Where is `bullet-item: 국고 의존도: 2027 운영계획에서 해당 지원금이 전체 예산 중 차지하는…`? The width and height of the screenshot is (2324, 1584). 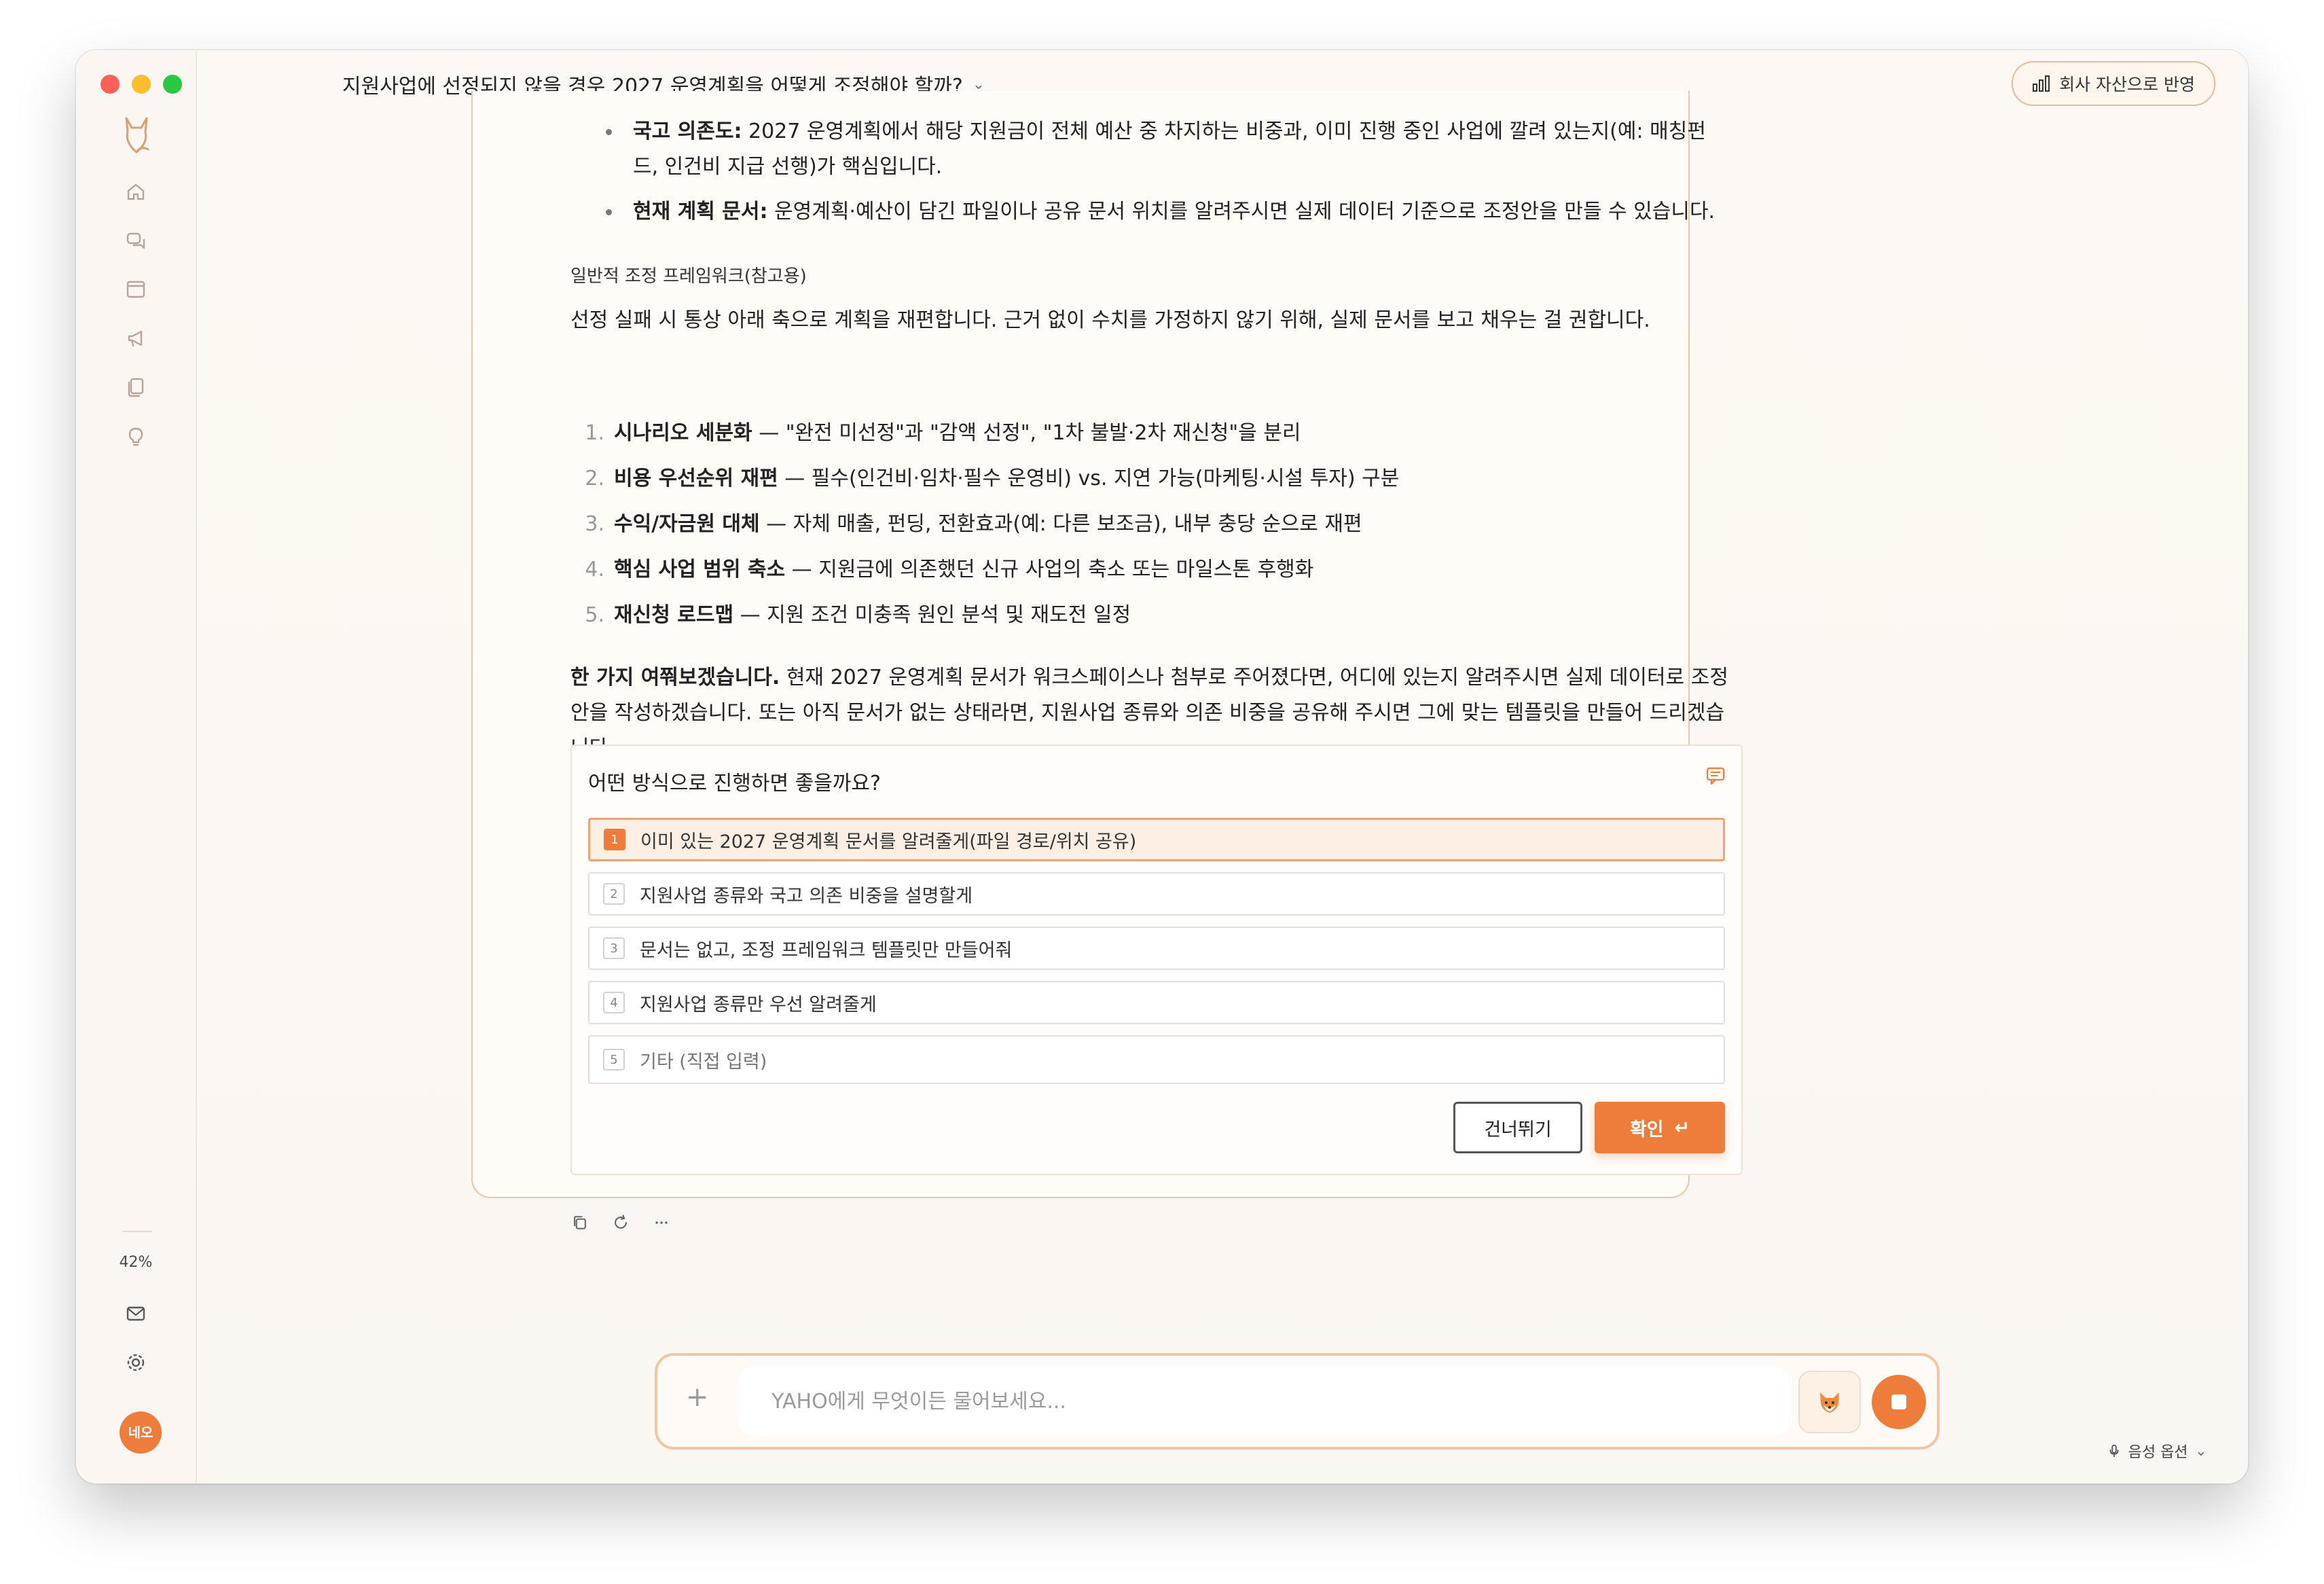 bullet-item: 국고 의존도: 2027 운영계획에서 해당 지원금이 전체 예산 중 차지하는… is located at coordinates (1159, 149).